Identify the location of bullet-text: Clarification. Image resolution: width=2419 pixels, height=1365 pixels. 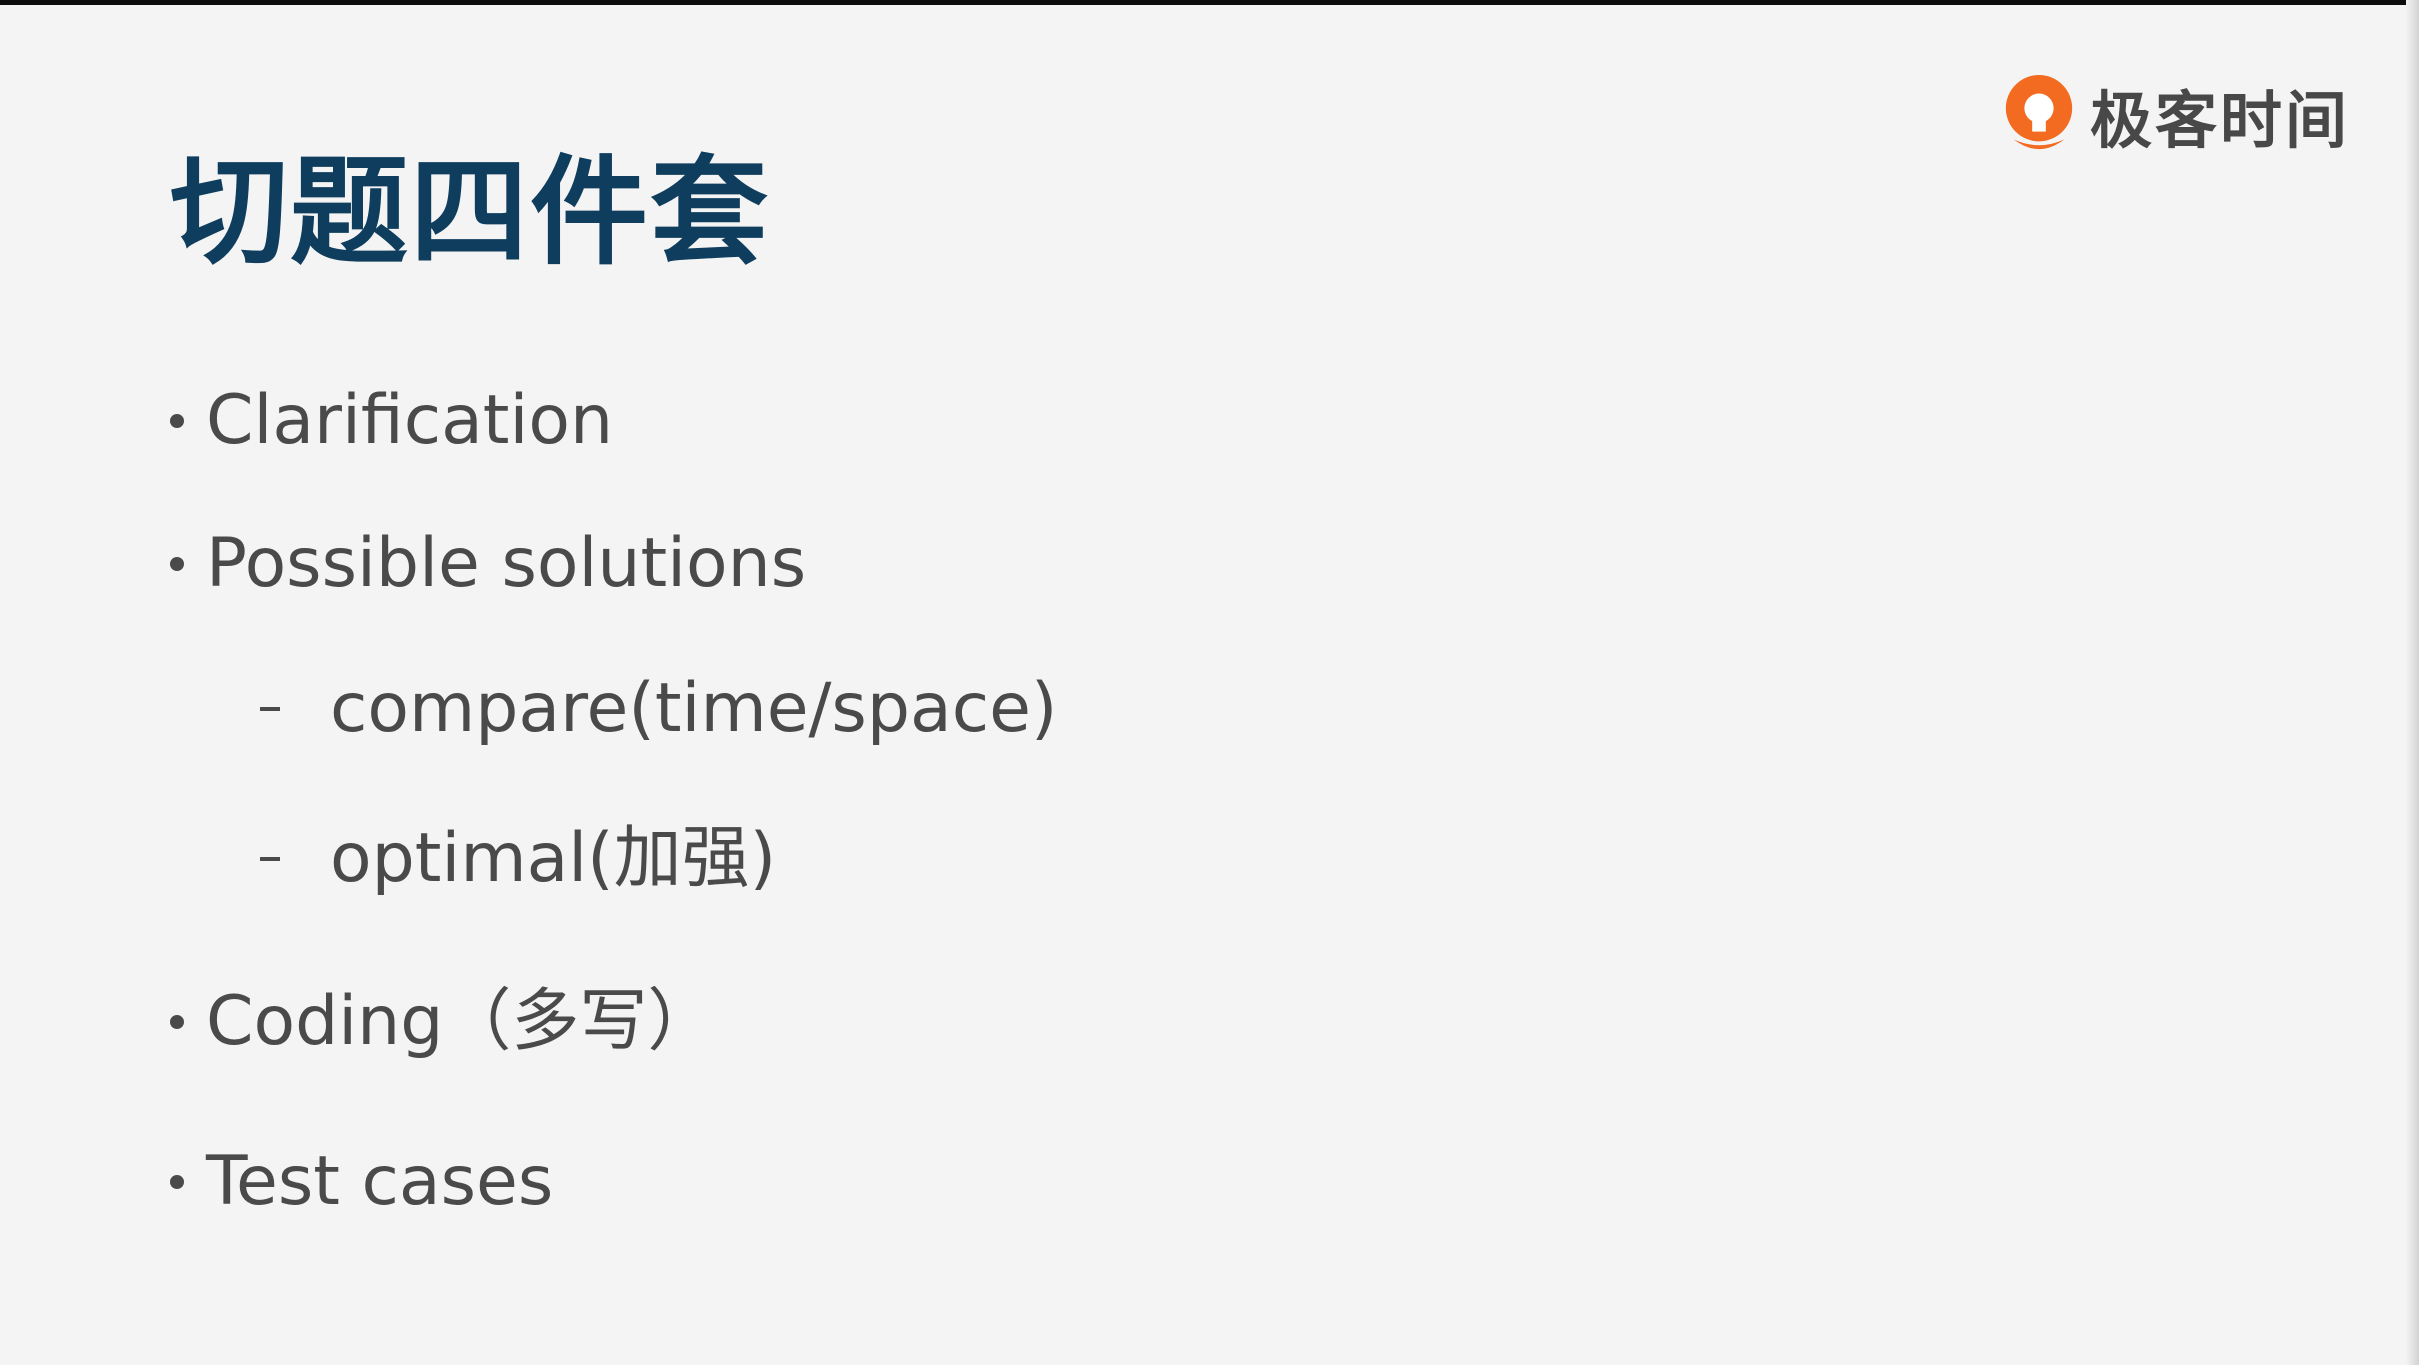
(410, 420).